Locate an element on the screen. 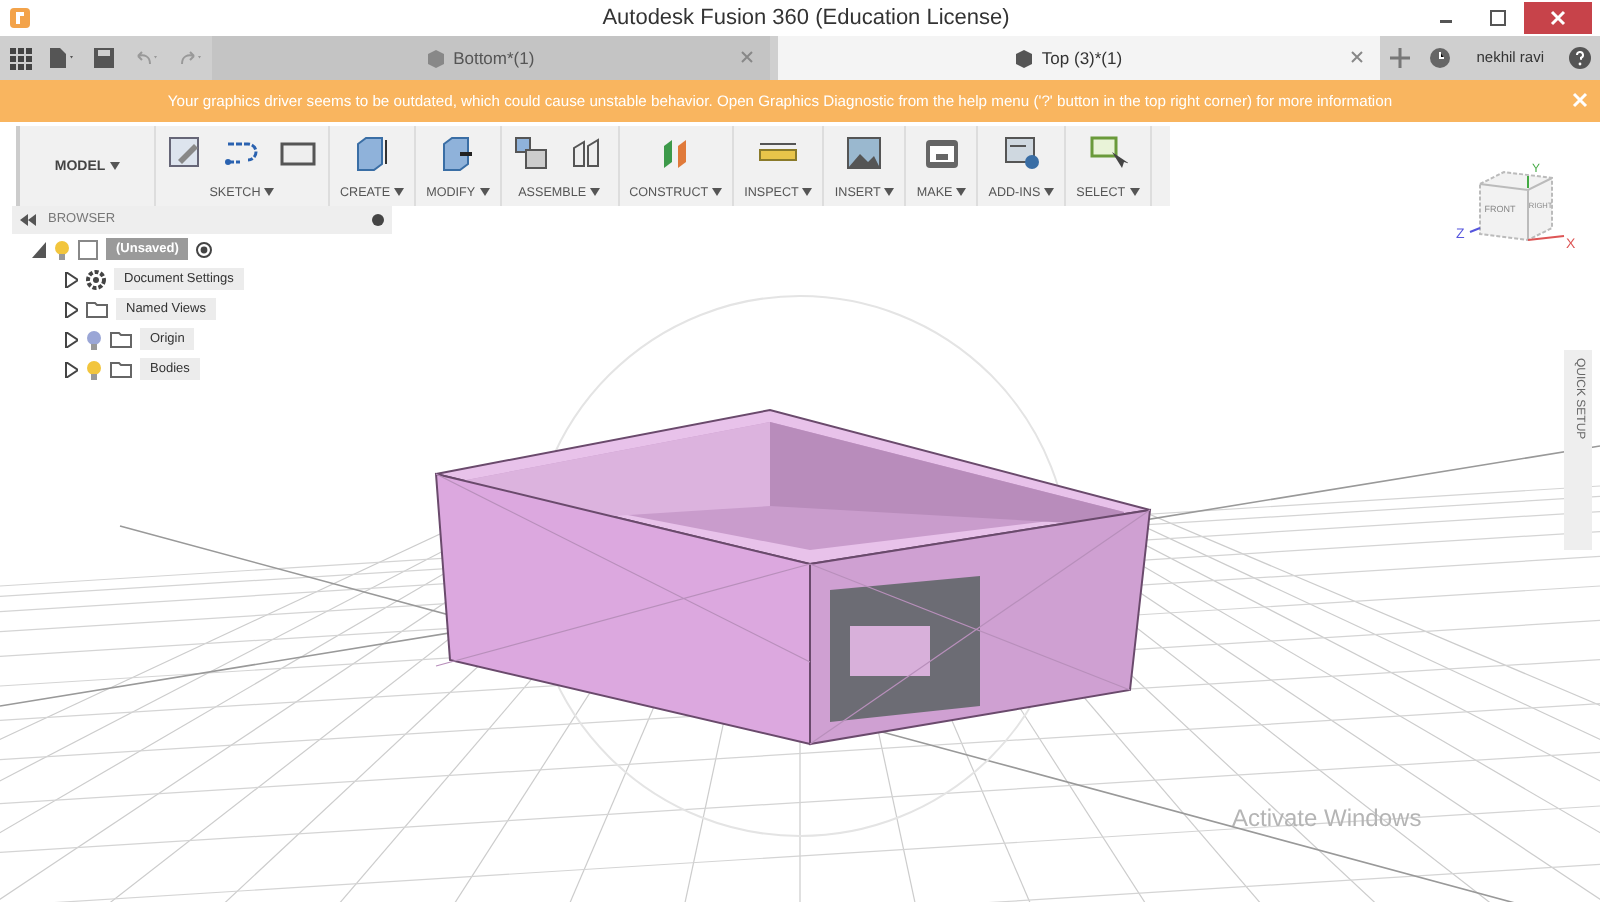 This screenshot has height=902, width=1600. document-tab: Bottom*(1) is located at coordinates (491, 58).